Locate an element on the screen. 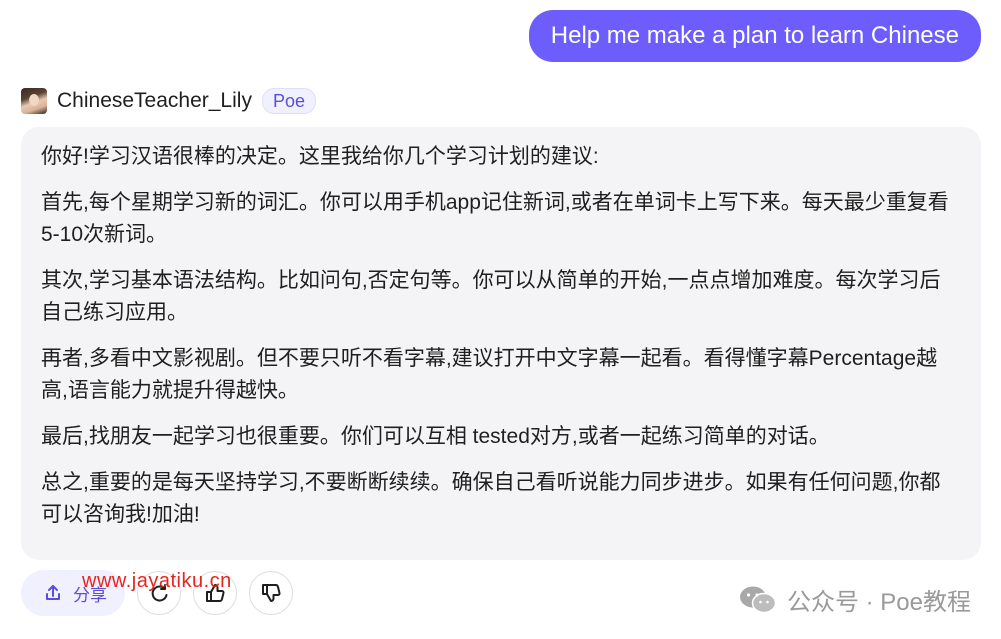  retry-icon is located at coordinates (159, 593).